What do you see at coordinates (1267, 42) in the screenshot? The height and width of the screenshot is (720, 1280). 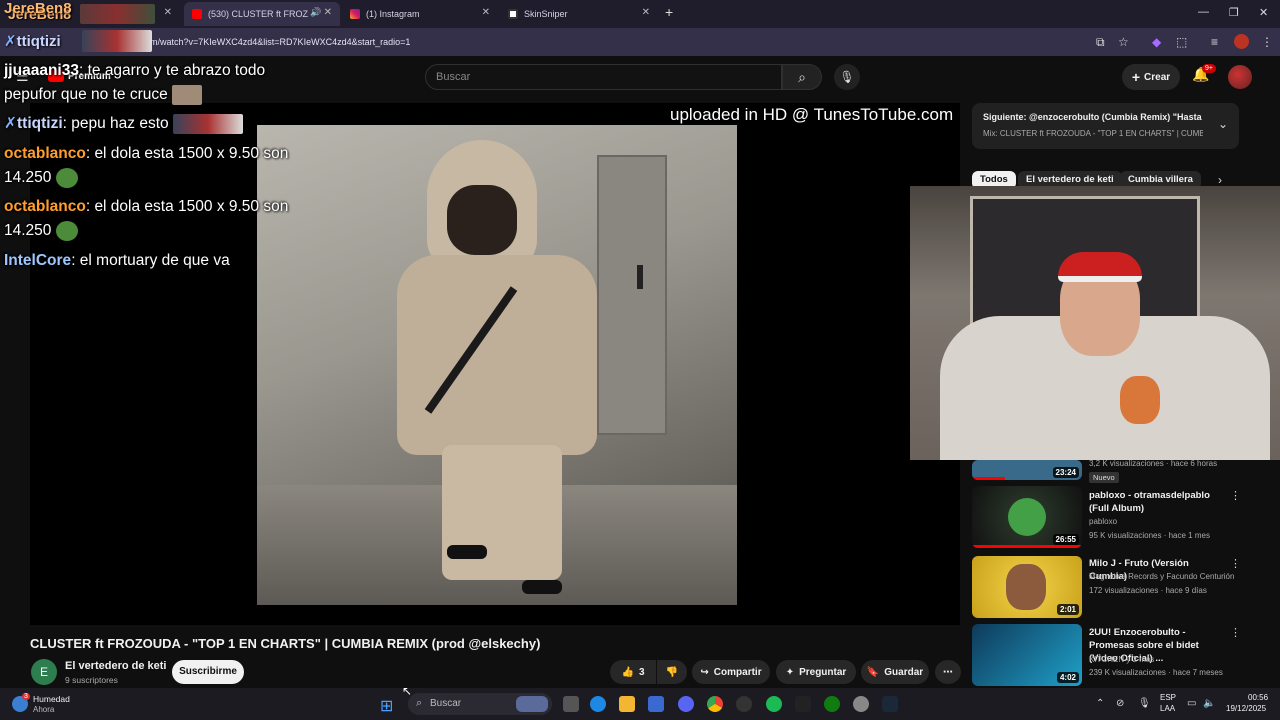 I see `browser-menu-icon: ⋮` at bounding box center [1267, 42].